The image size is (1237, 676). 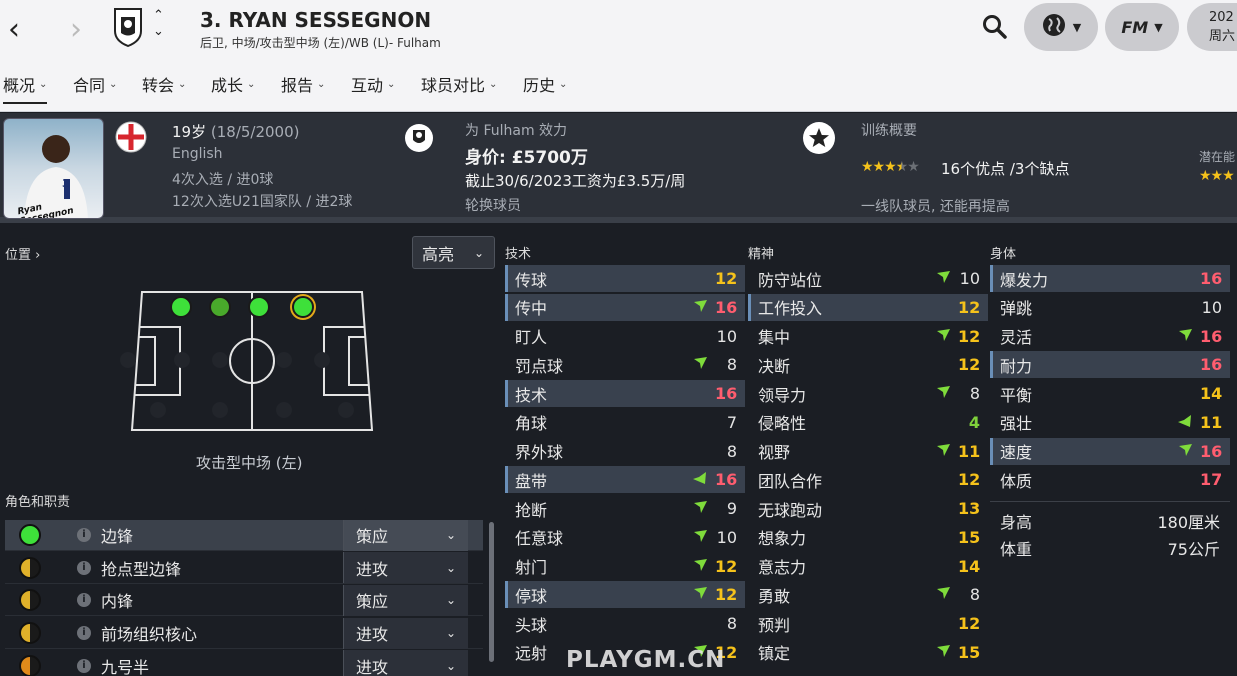 I want to click on tab-label: 互动, so click(x=367, y=85).